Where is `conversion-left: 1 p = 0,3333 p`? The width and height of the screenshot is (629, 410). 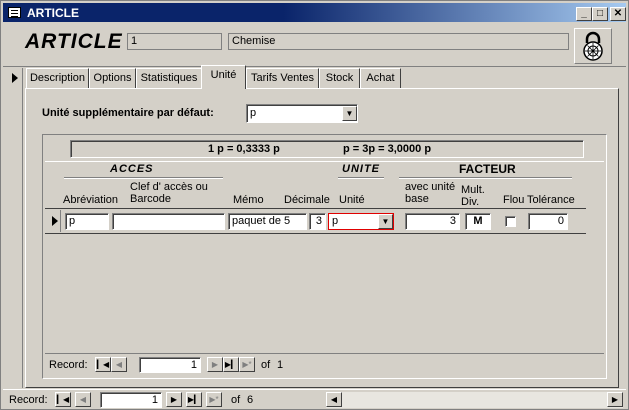
conversion-left: 1 p = 0,3333 p is located at coordinates (244, 149).